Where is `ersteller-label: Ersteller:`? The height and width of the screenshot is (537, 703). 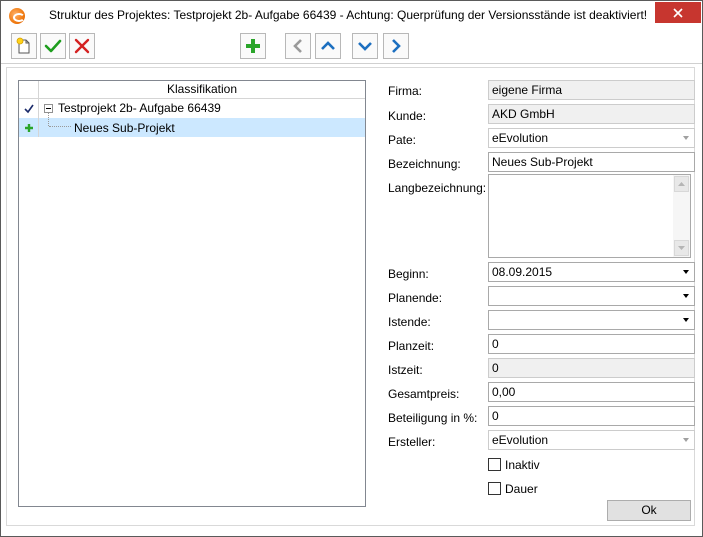 ersteller-label: Ersteller: is located at coordinates (412, 442).